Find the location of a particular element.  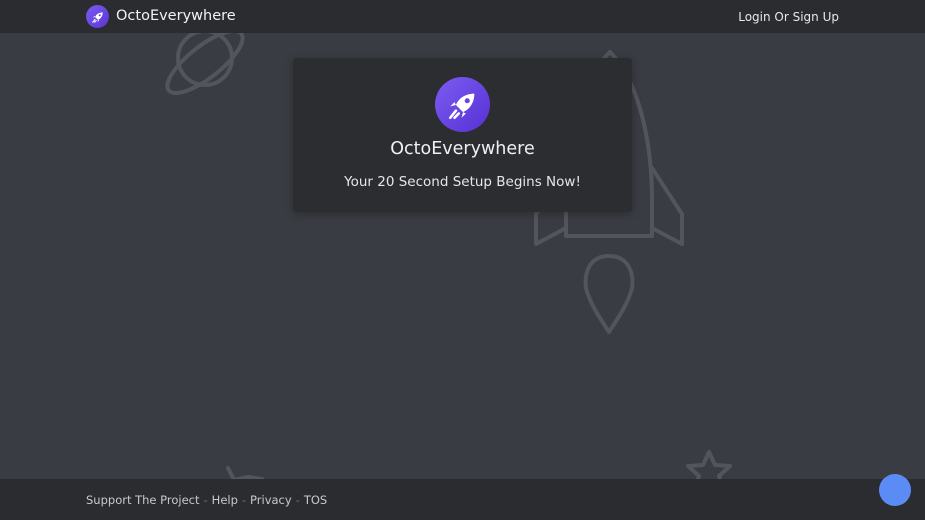

login-signup-link: Login Or Sign Up is located at coordinates (788, 17).